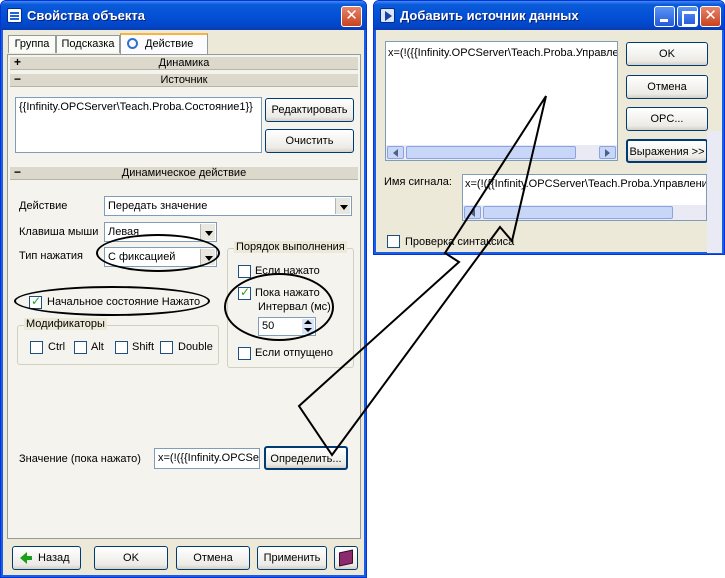 The image size is (725, 578). What do you see at coordinates (292, 558) in the screenshot?
I see `apply-button: Применить` at bounding box center [292, 558].